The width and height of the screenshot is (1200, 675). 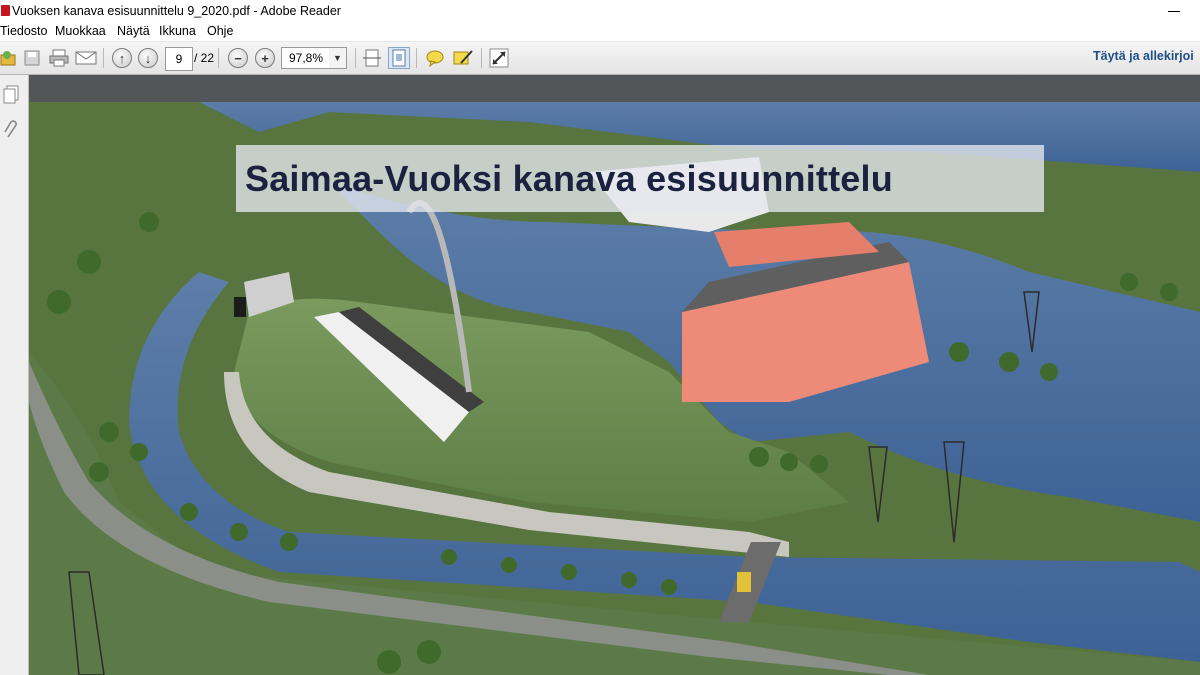 I want to click on sign-button, so click(x=463, y=58).